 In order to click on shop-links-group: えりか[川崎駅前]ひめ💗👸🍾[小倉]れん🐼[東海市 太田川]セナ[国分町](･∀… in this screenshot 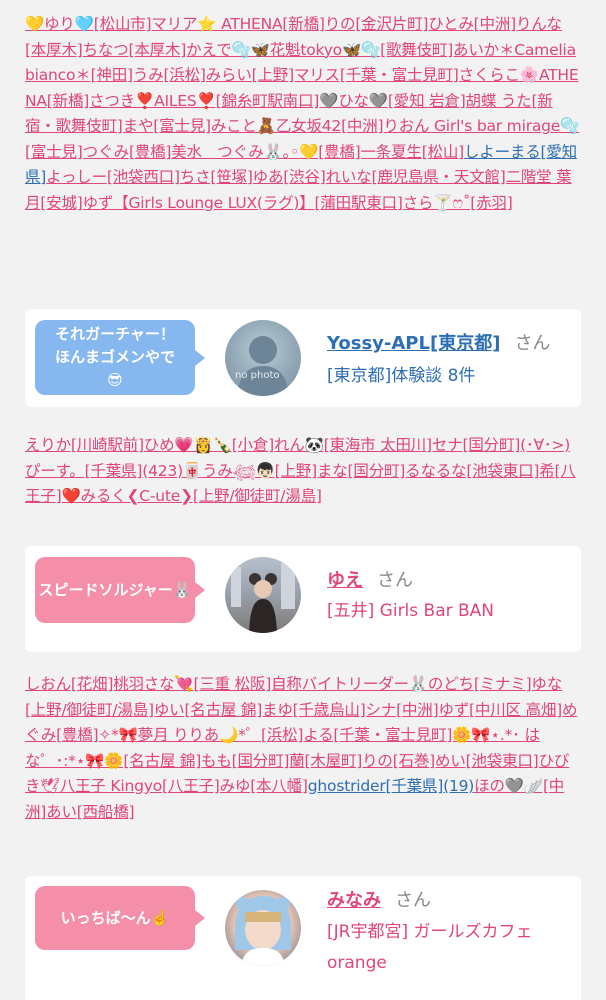, I will do `click(300, 470)`.